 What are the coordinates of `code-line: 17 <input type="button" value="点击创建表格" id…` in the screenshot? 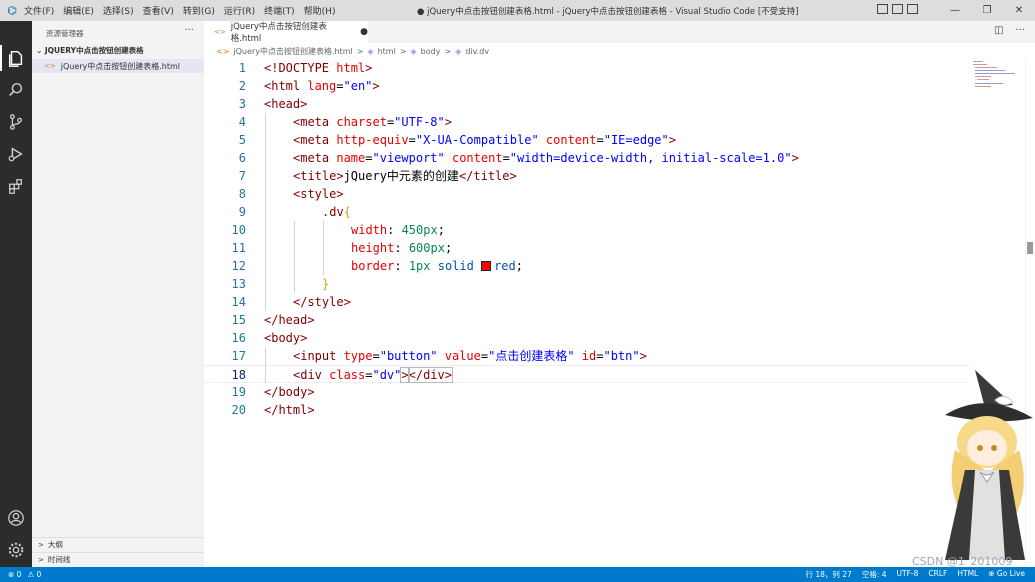 It's located at (586, 356).